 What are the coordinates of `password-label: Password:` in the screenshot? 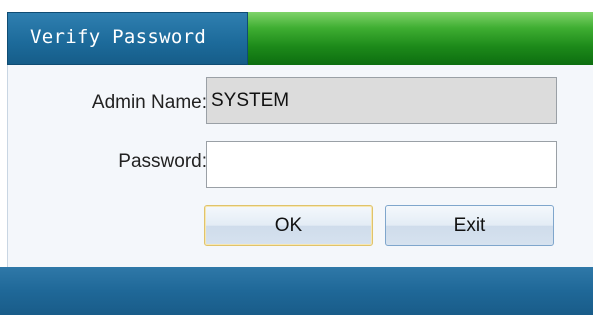 It's located at (162, 161).